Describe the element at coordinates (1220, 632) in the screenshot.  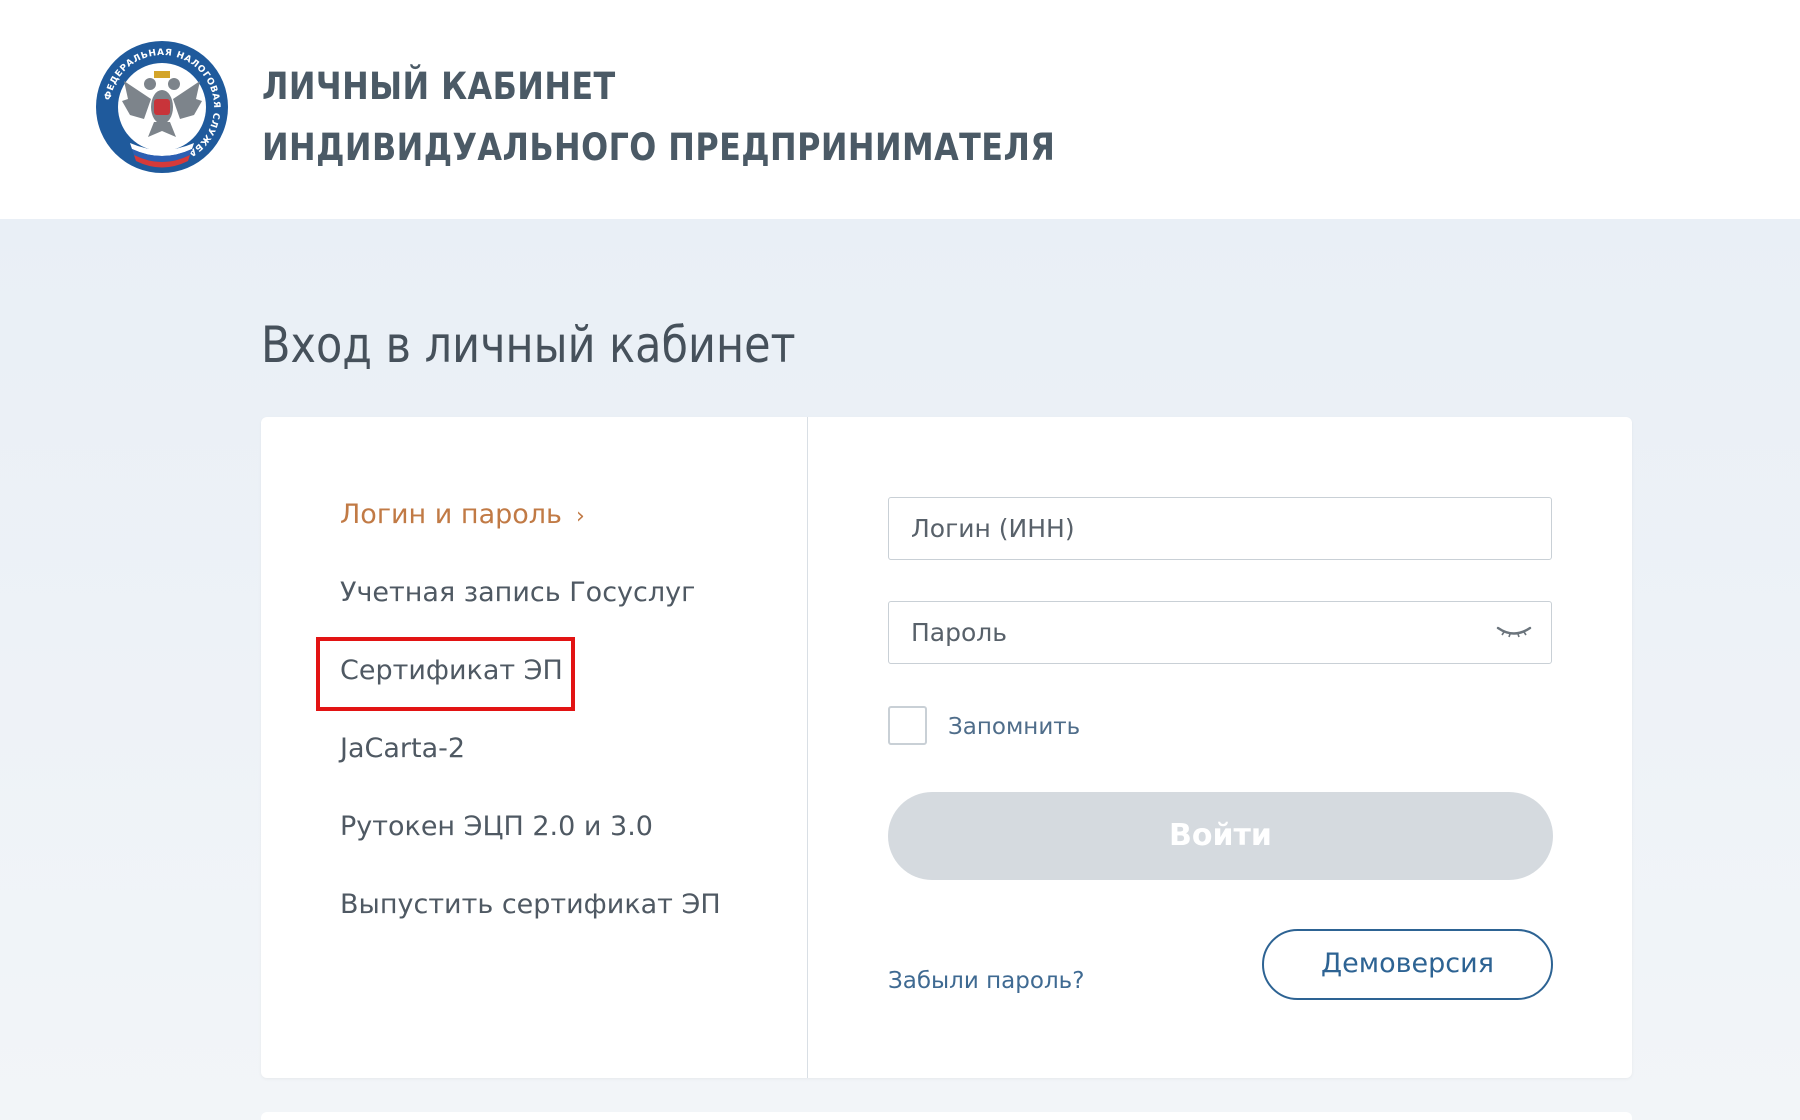
I see `password-input` at that location.